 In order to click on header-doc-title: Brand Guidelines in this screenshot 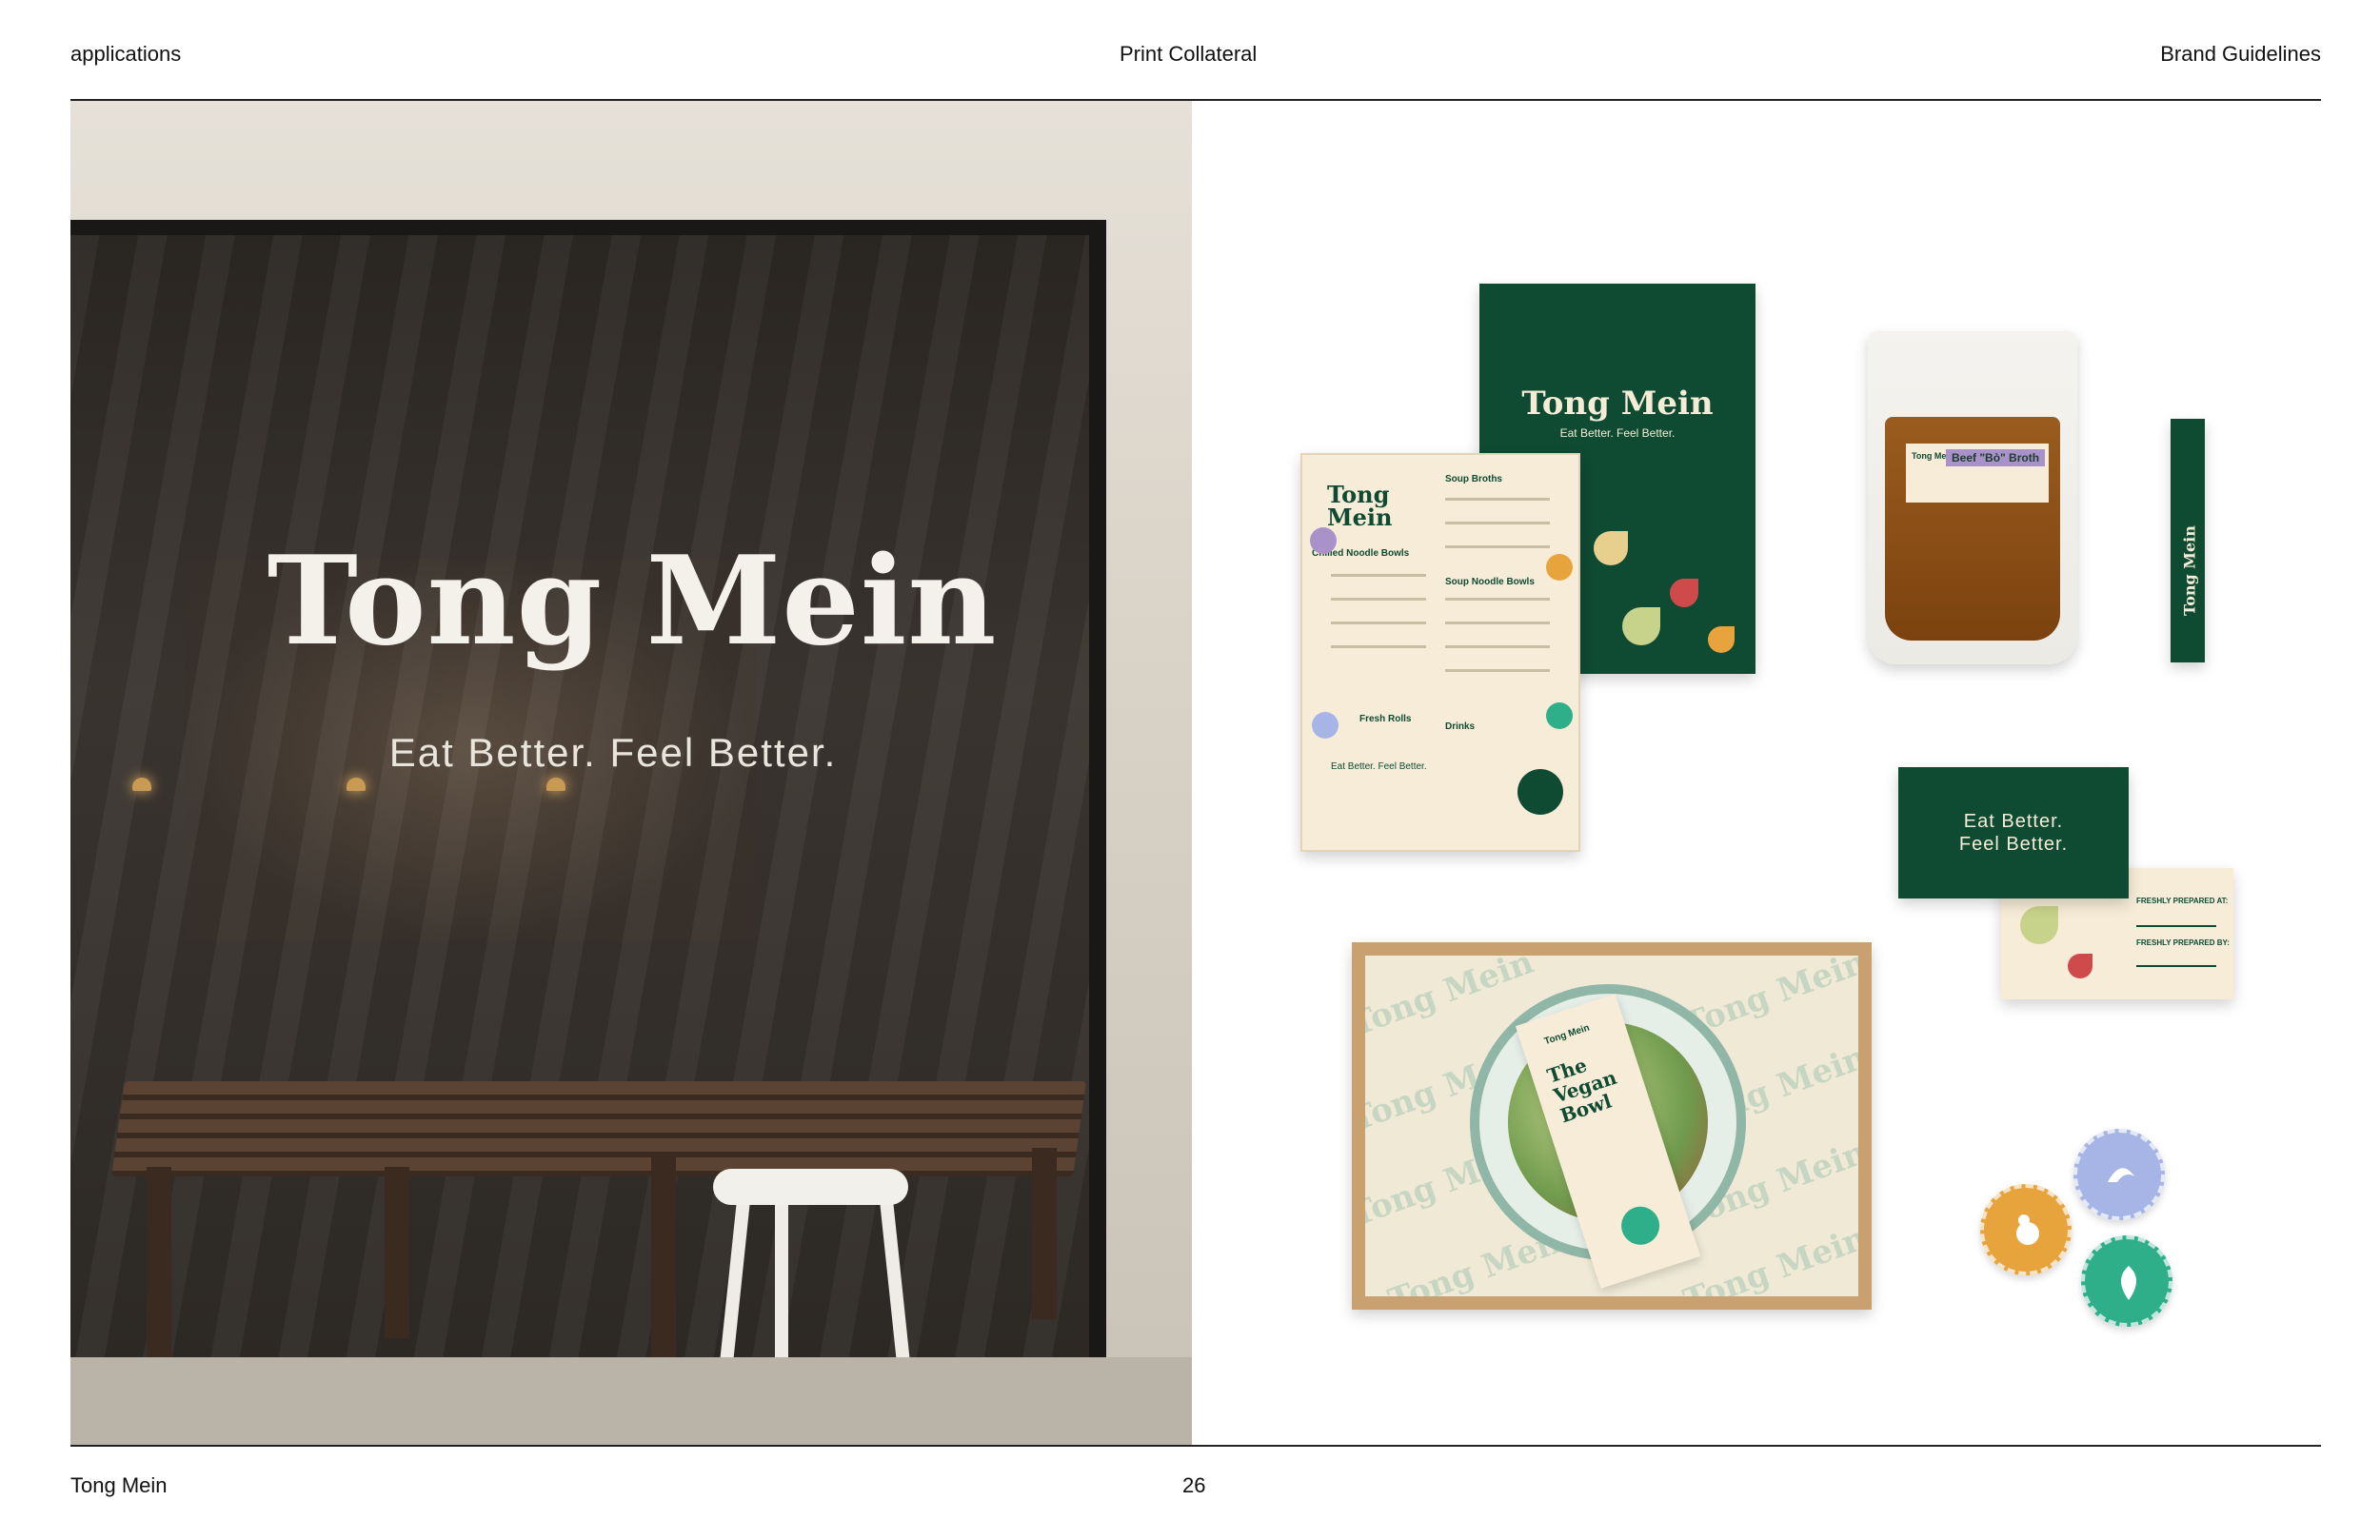, I will do `click(2240, 54)`.